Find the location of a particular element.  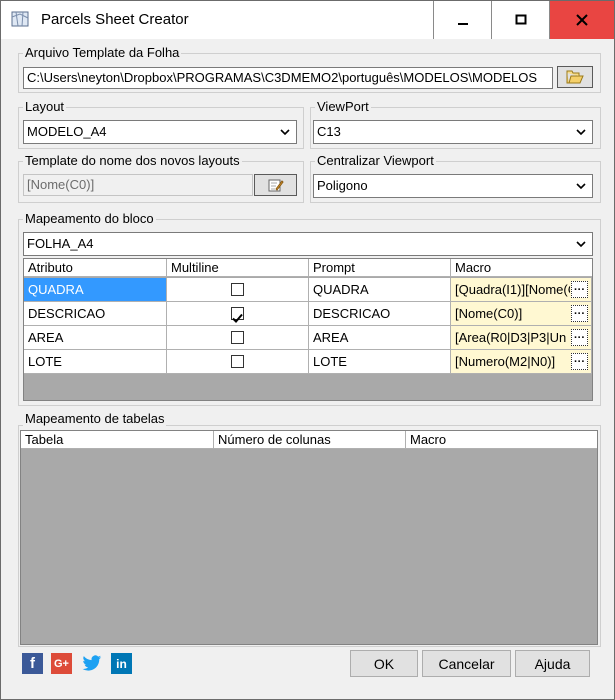

close-button is located at coordinates (581, 20).